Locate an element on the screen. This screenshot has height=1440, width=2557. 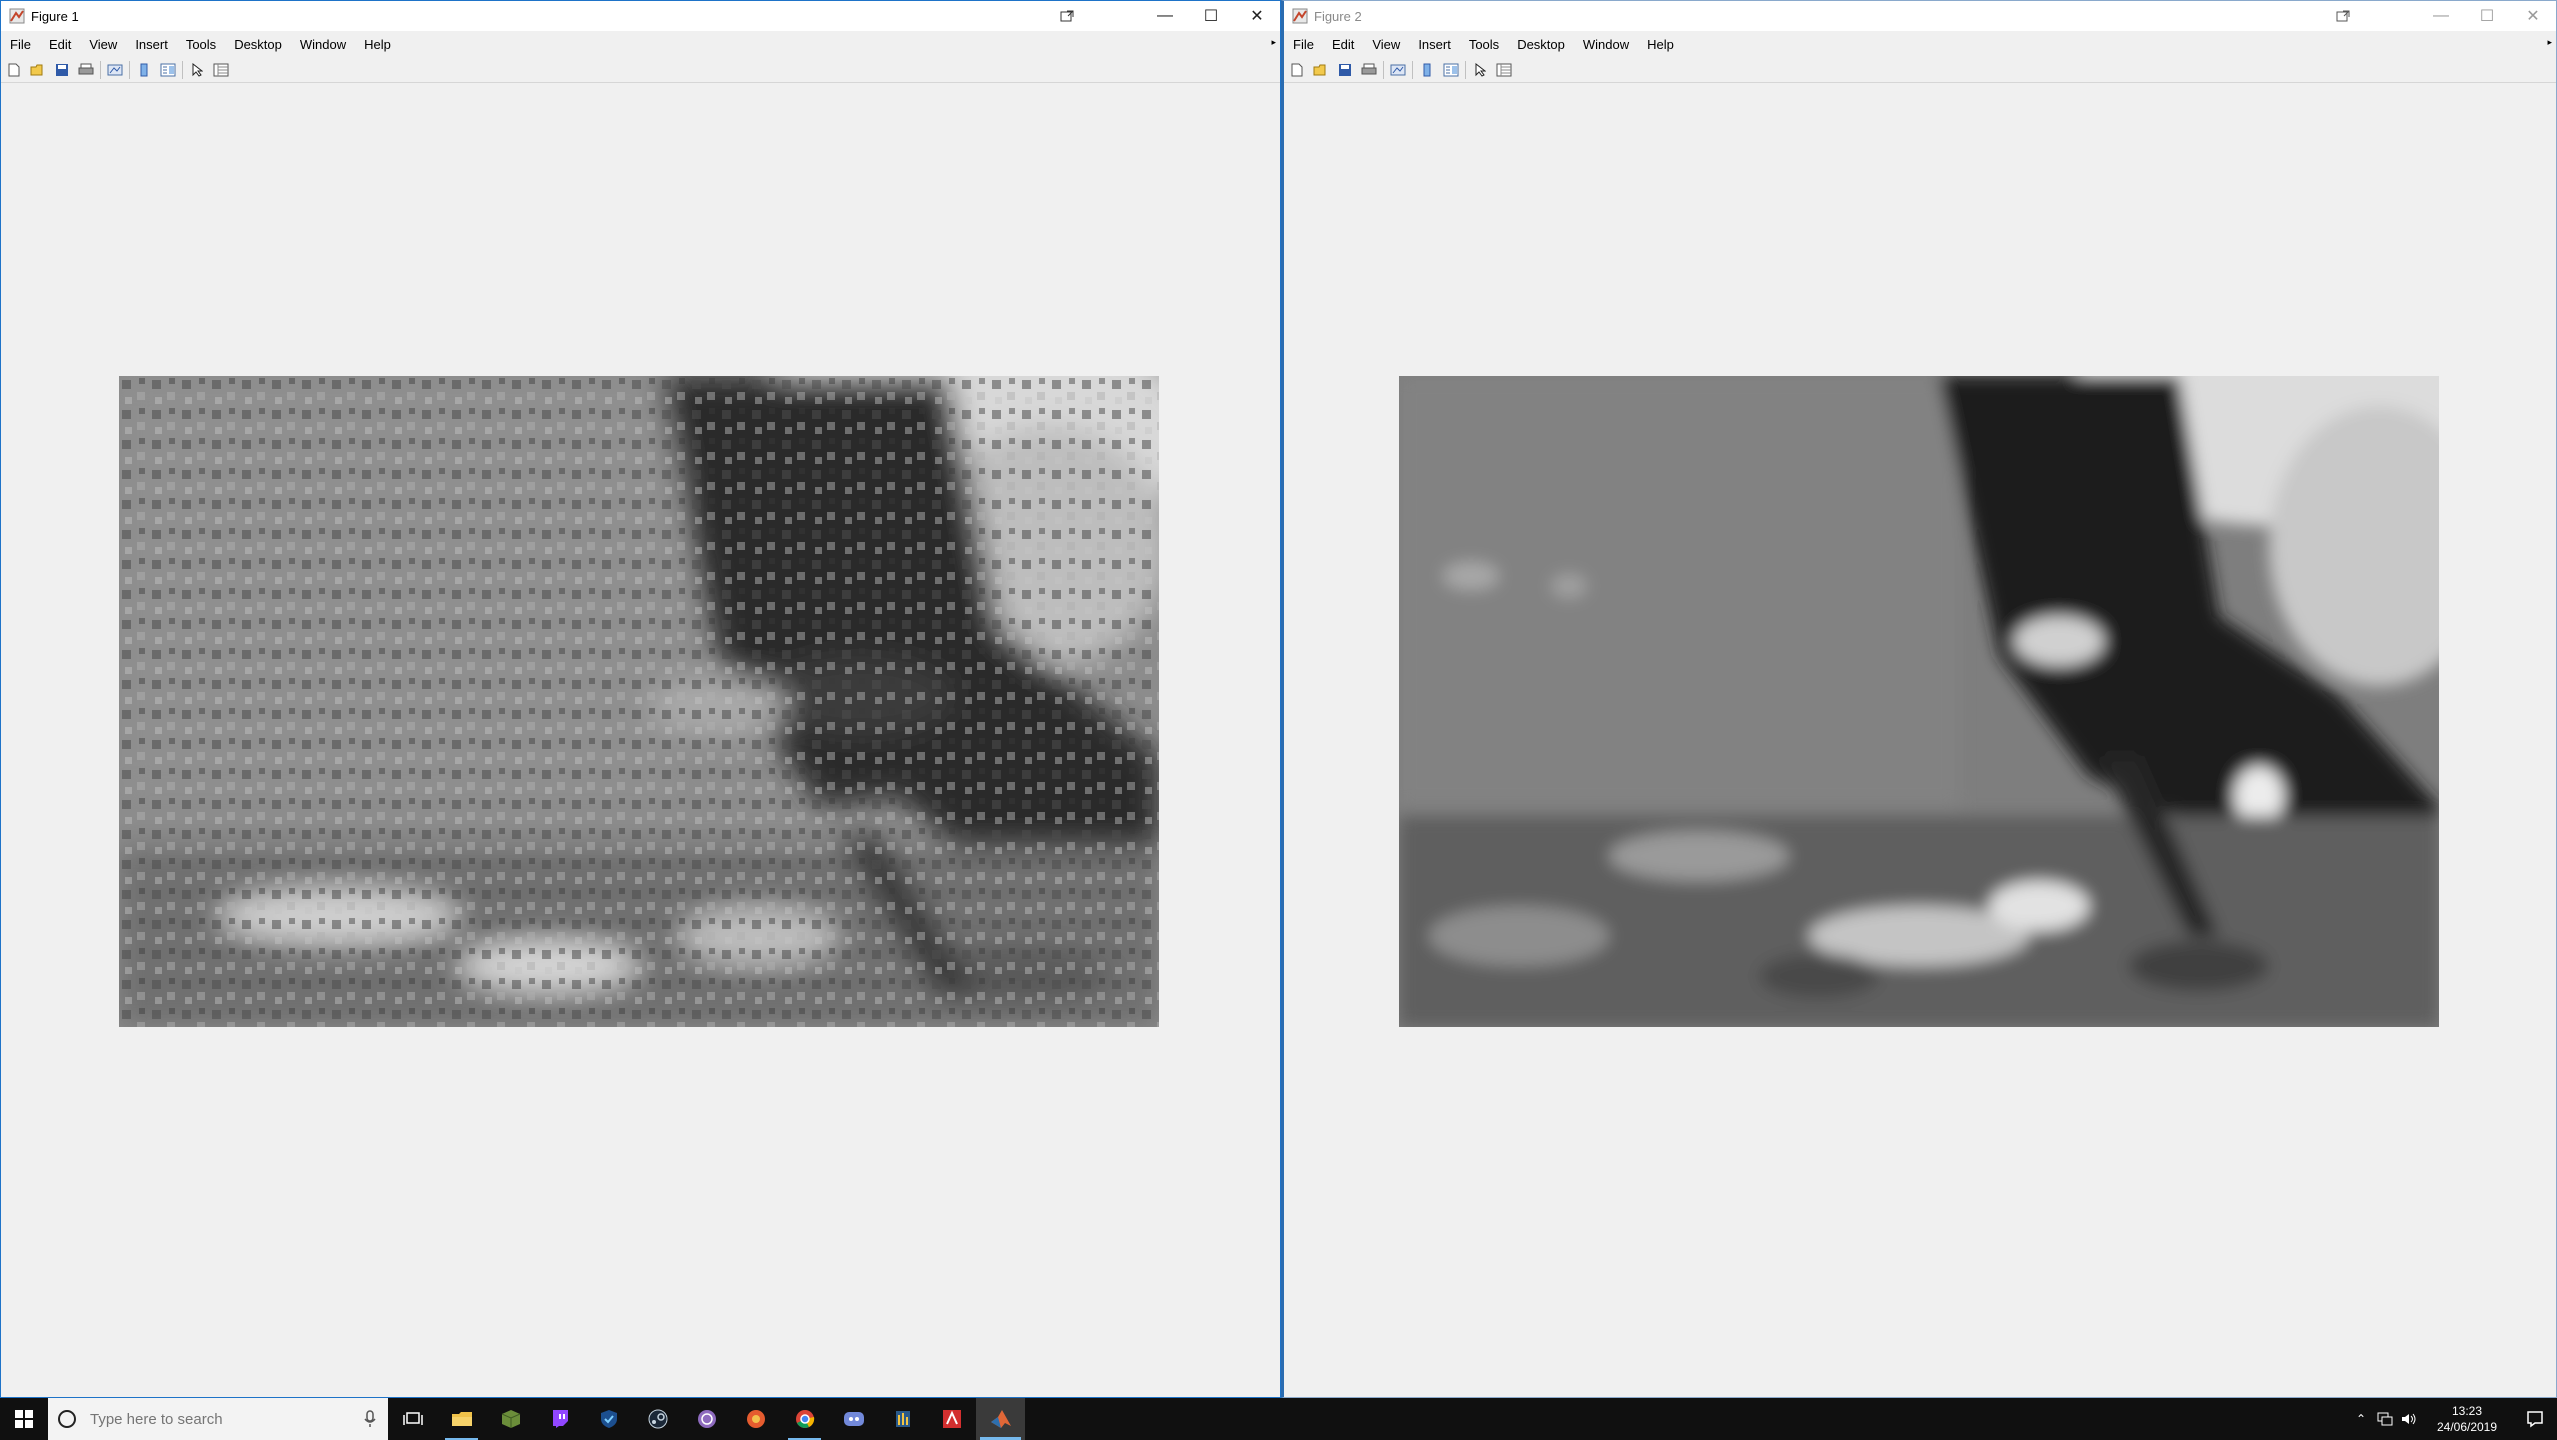
search-input is located at coordinates (220, 1419).